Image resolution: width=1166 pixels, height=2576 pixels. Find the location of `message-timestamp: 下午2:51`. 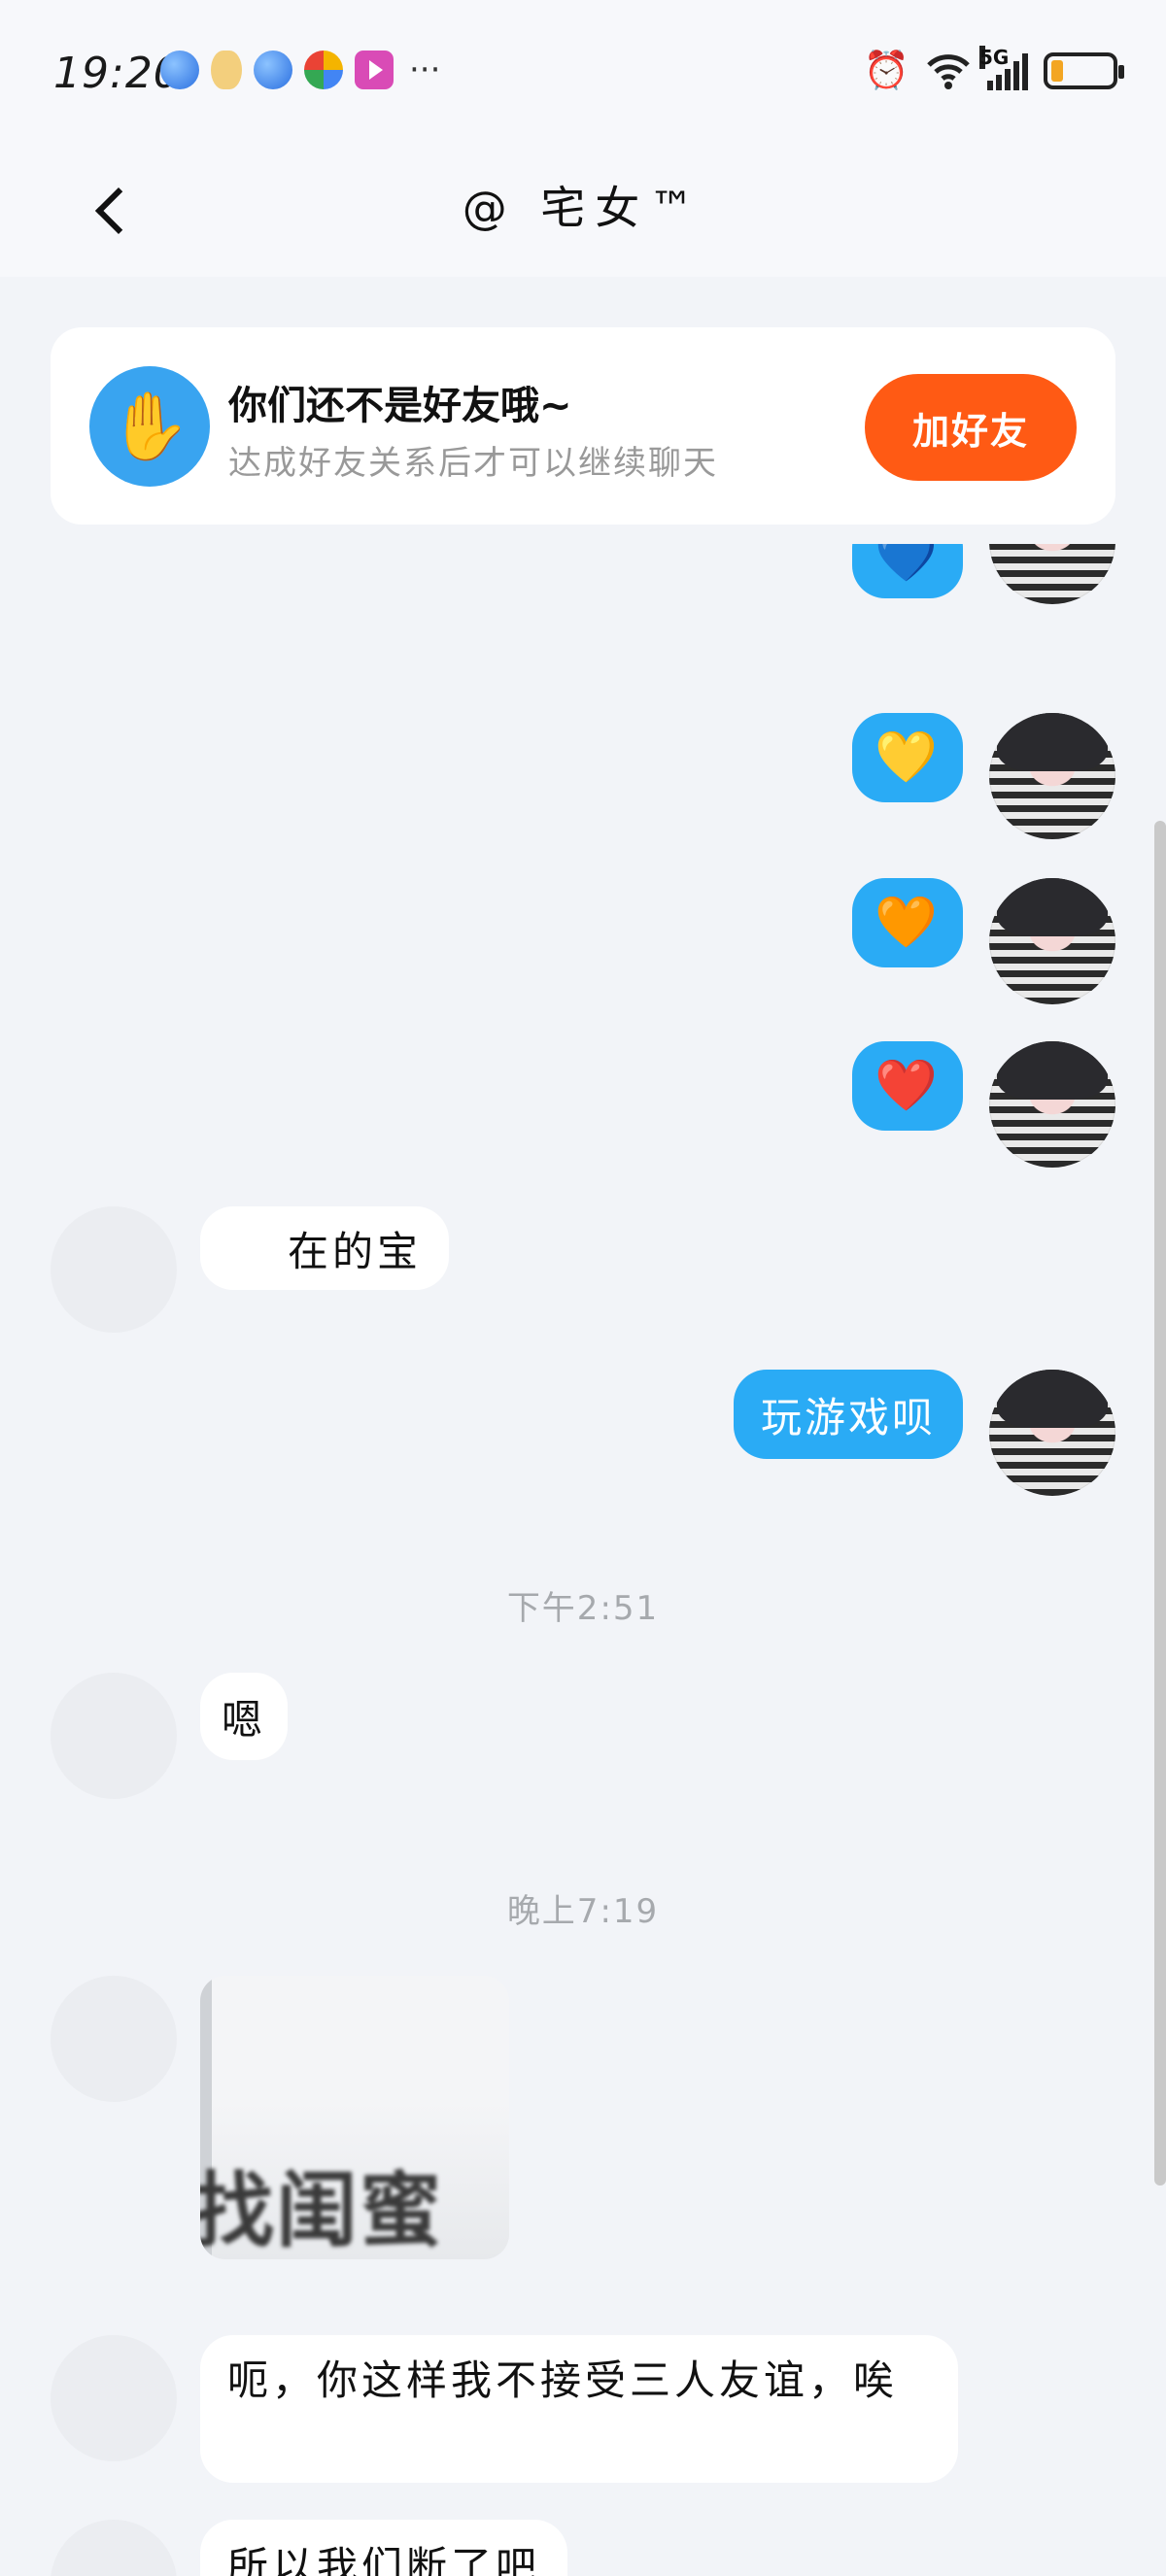

message-timestamp: 下午2:51 is located at coordinates (583, 1608).